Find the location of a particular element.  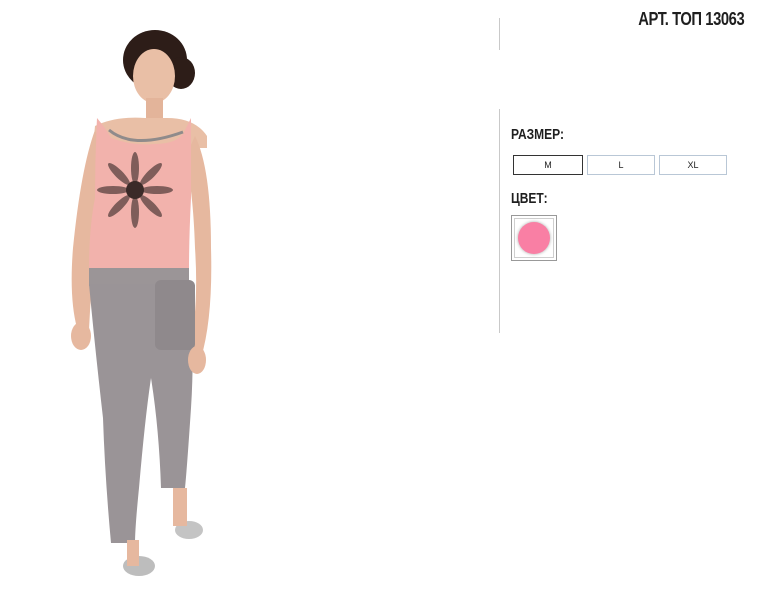

color-swatch-pink is located at coordinates (534, 238).